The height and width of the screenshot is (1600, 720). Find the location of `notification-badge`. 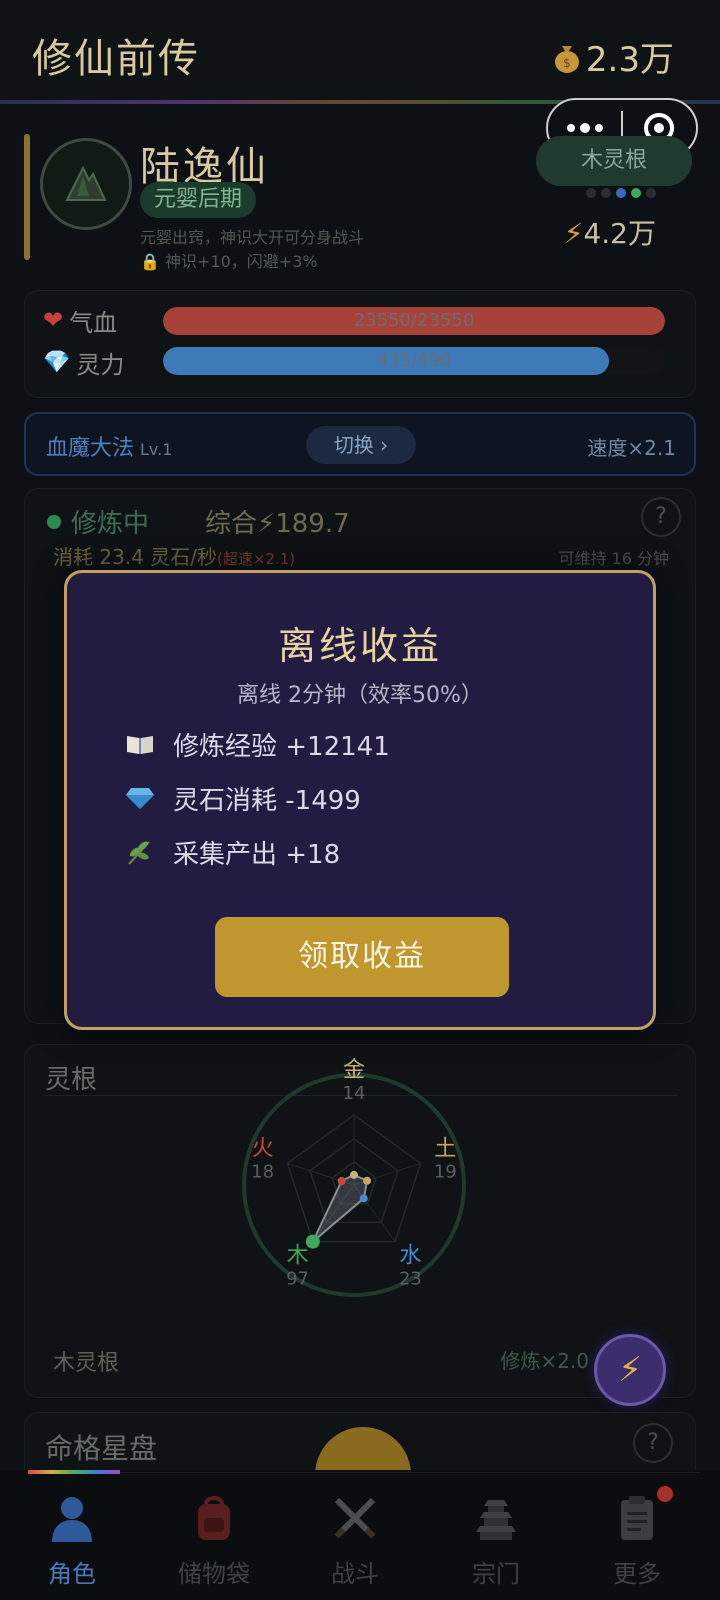

notification-badge is located at coordinates (665, 1494).